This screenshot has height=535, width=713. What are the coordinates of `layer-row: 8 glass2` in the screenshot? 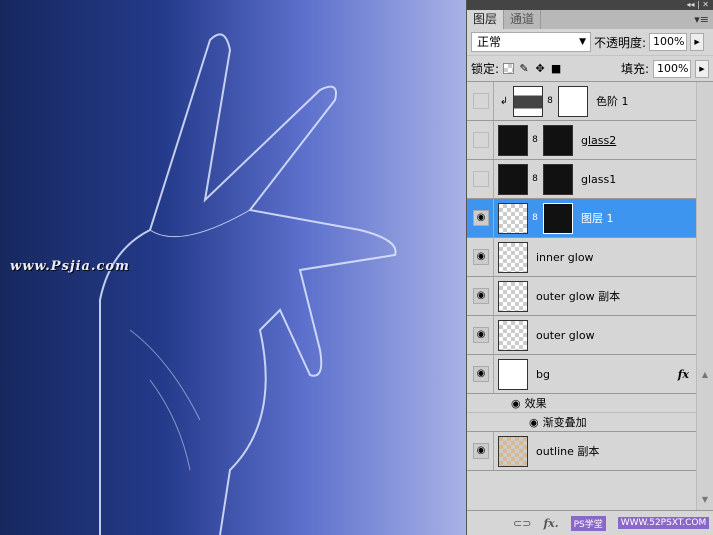 It's located at (582, 140).